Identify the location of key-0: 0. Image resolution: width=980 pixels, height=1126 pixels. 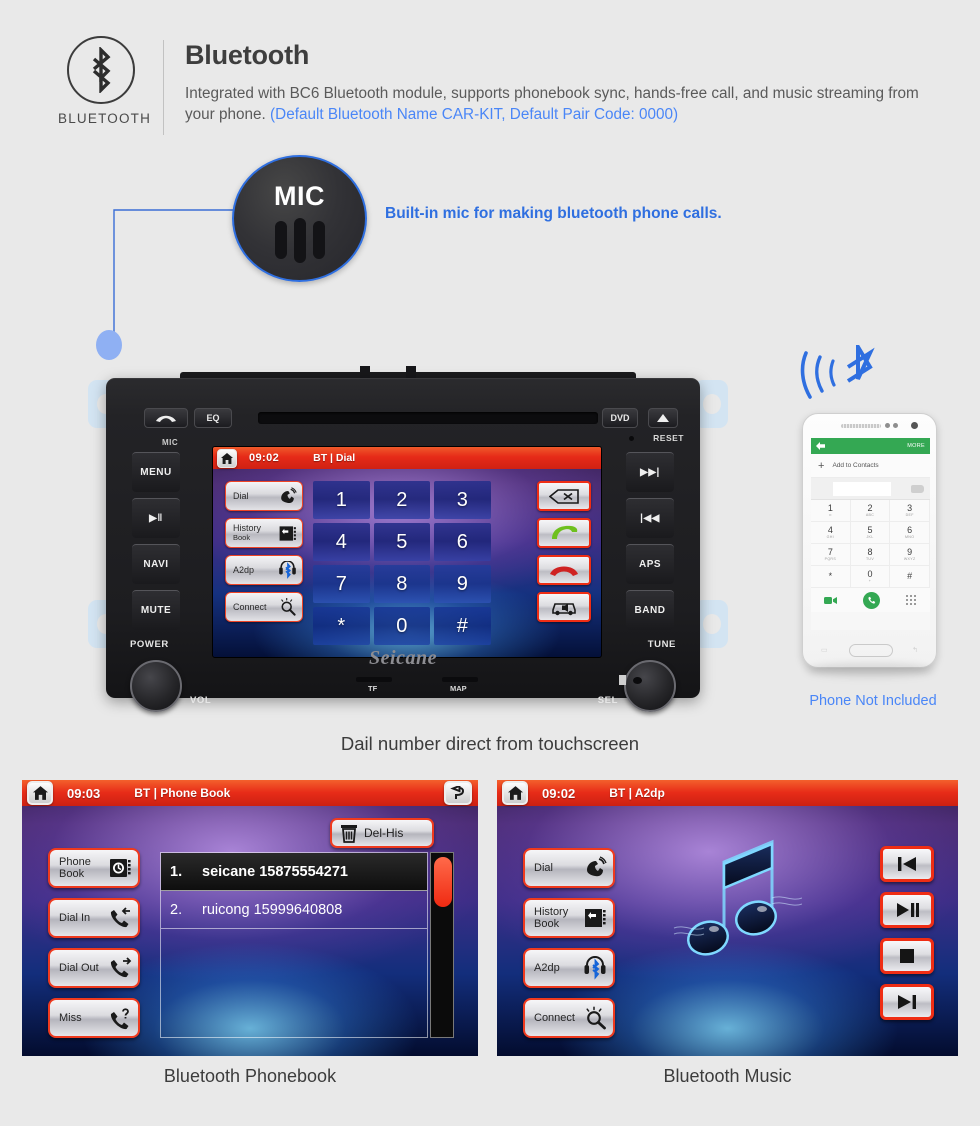
(401, 626).